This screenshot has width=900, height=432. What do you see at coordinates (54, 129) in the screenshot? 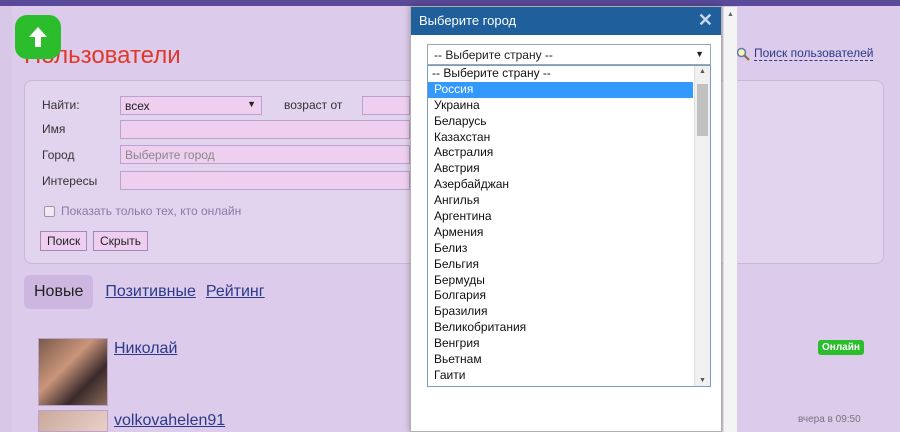
I see `name-label: Имя` at bounding box center [54, 129].